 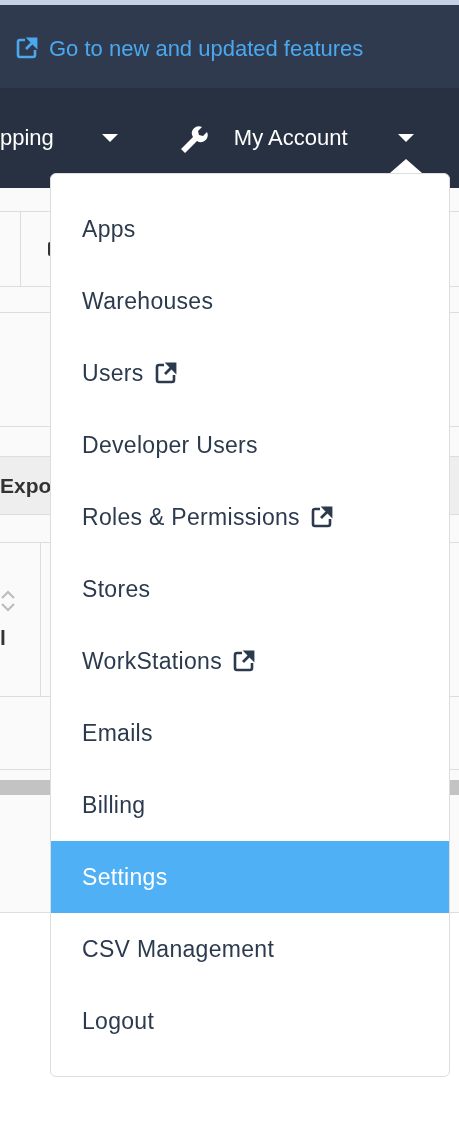 I want to click on menu-item: Warehouses, so click(x=250, y=301).